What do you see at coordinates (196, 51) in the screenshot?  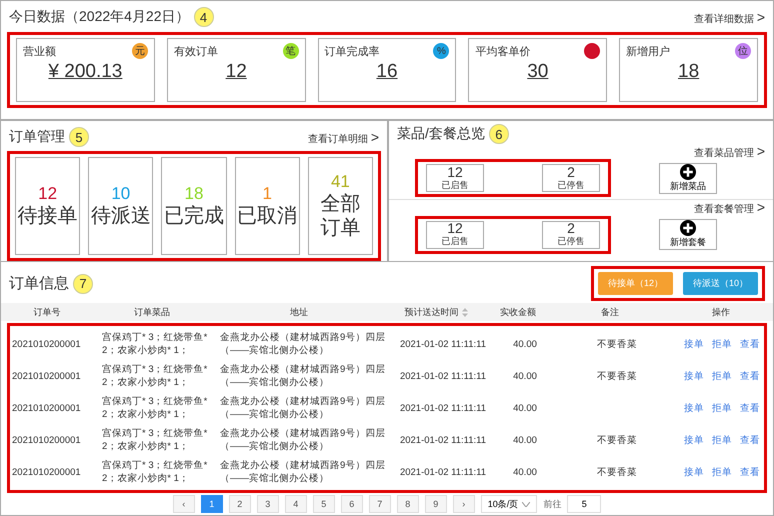 I see `stat-label: 有效订单` at bounding box center [196, 51].